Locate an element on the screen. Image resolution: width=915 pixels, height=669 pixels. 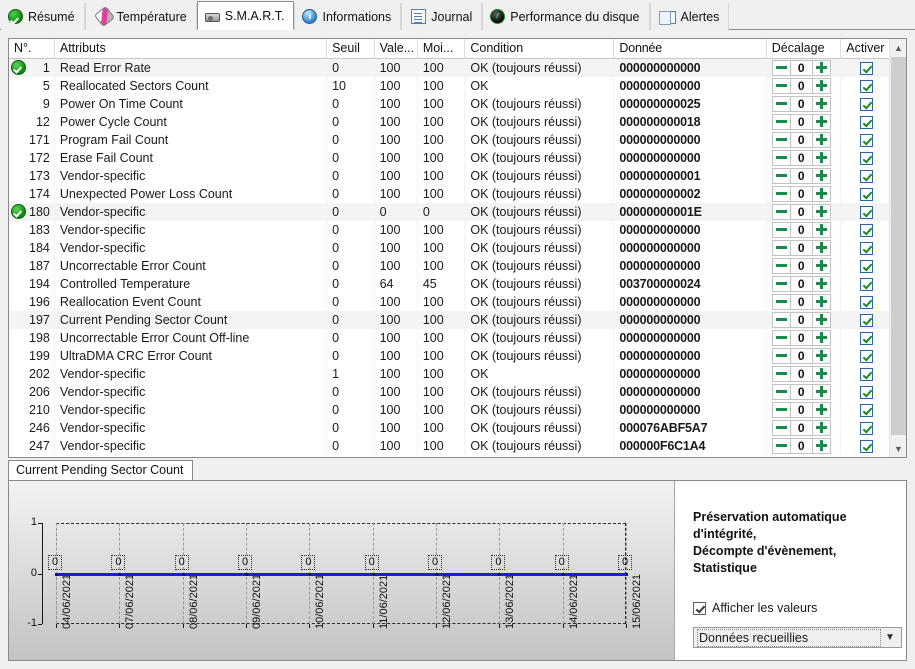
detail-tab: Current Pending Sector Count is located at coordinates (101, 470).